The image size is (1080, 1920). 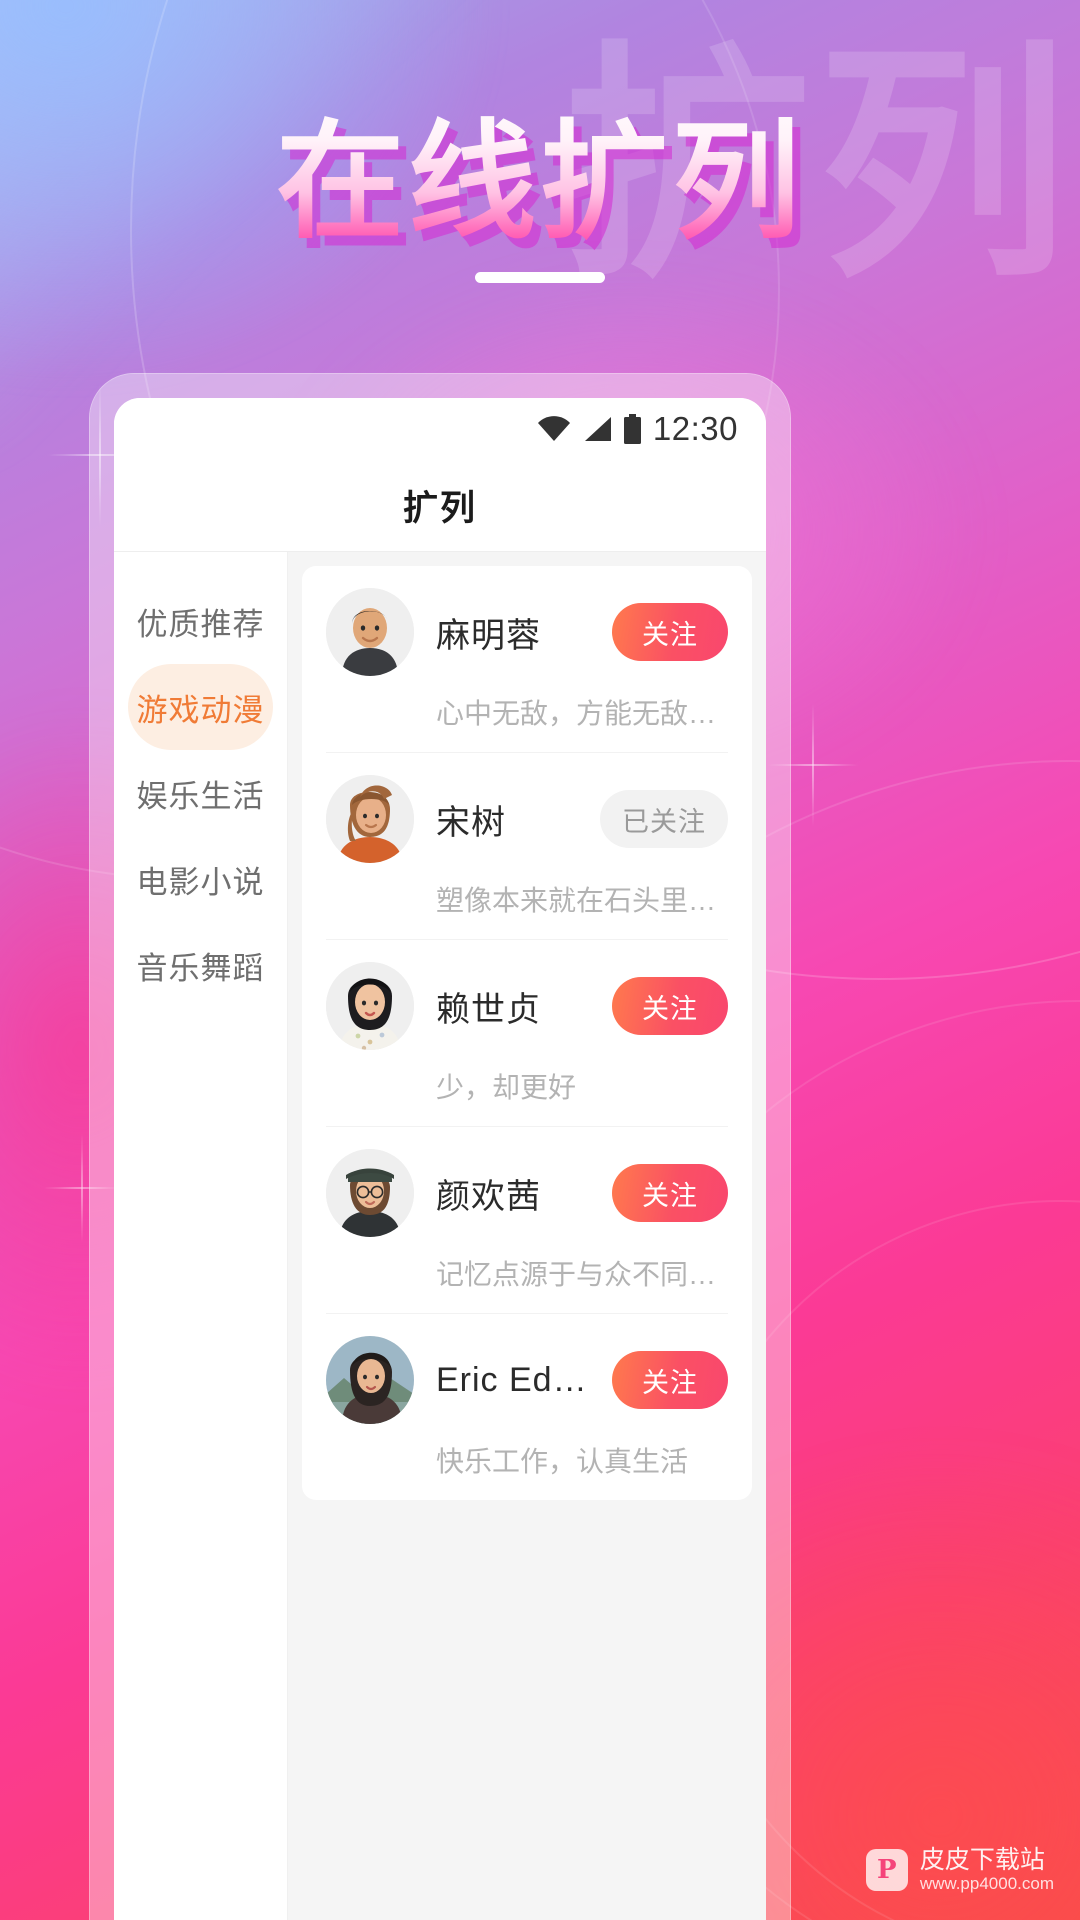 I want to click on sidebar-item-entertainment-life: 娱乐生活, so click(x=200, y=793).